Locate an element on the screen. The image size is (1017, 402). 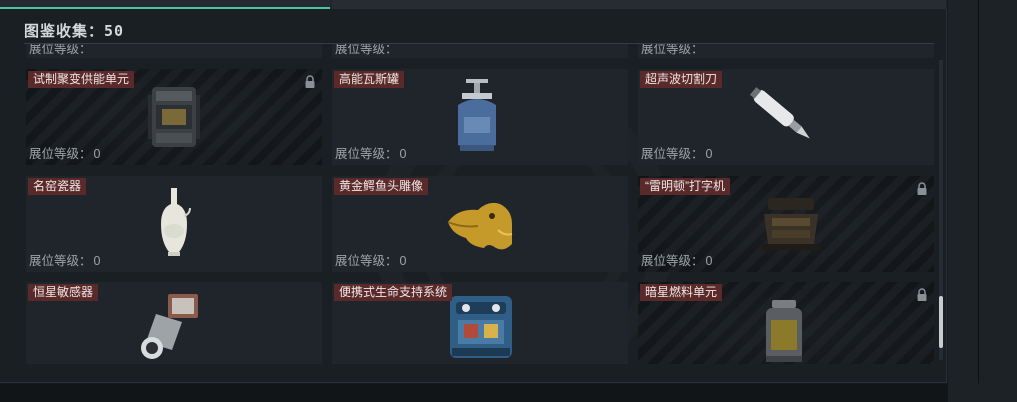
collection-card-ultrasonic-cutter: 超声波切割刀 展位等级： 0 is located at coordinates (786, 117).